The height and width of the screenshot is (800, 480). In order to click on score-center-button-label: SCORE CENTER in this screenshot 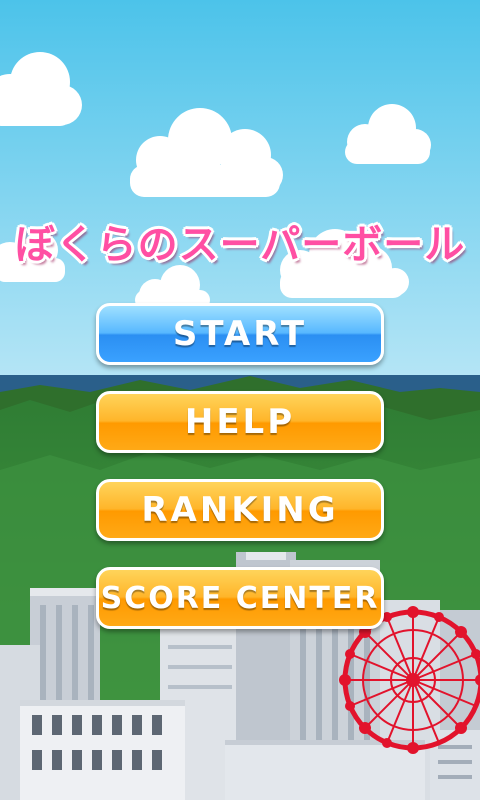, I will do `click(240, 598)`.